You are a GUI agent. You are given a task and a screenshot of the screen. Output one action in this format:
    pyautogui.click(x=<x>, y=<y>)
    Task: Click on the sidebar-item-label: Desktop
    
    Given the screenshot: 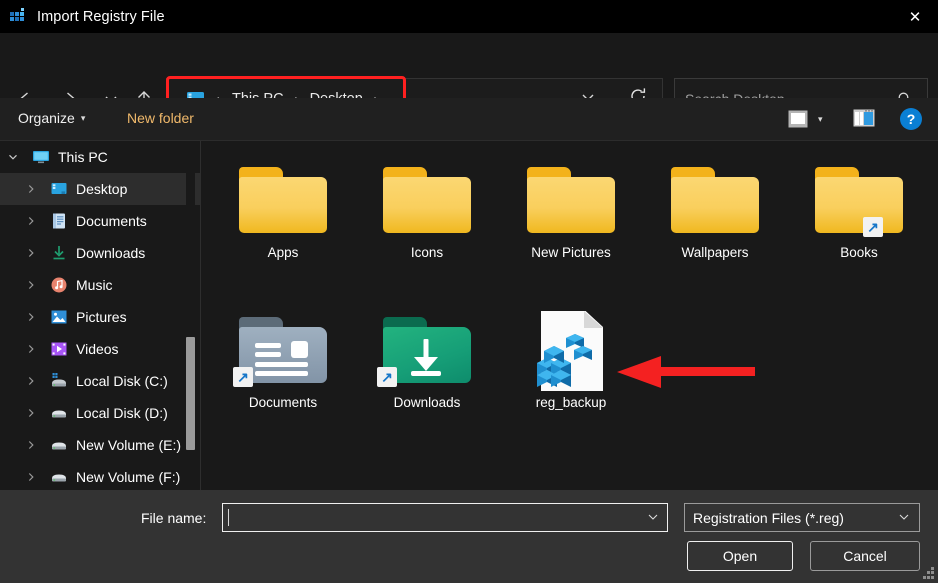 What is the action you would take?
    pyautogui.click(x=102, y=189)
    